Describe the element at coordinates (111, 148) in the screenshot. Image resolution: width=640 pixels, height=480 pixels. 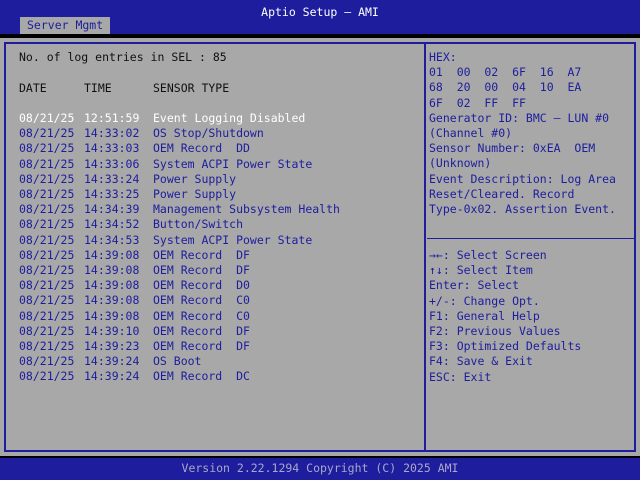
I see `log-entry-time: 14:33:03` at that location.